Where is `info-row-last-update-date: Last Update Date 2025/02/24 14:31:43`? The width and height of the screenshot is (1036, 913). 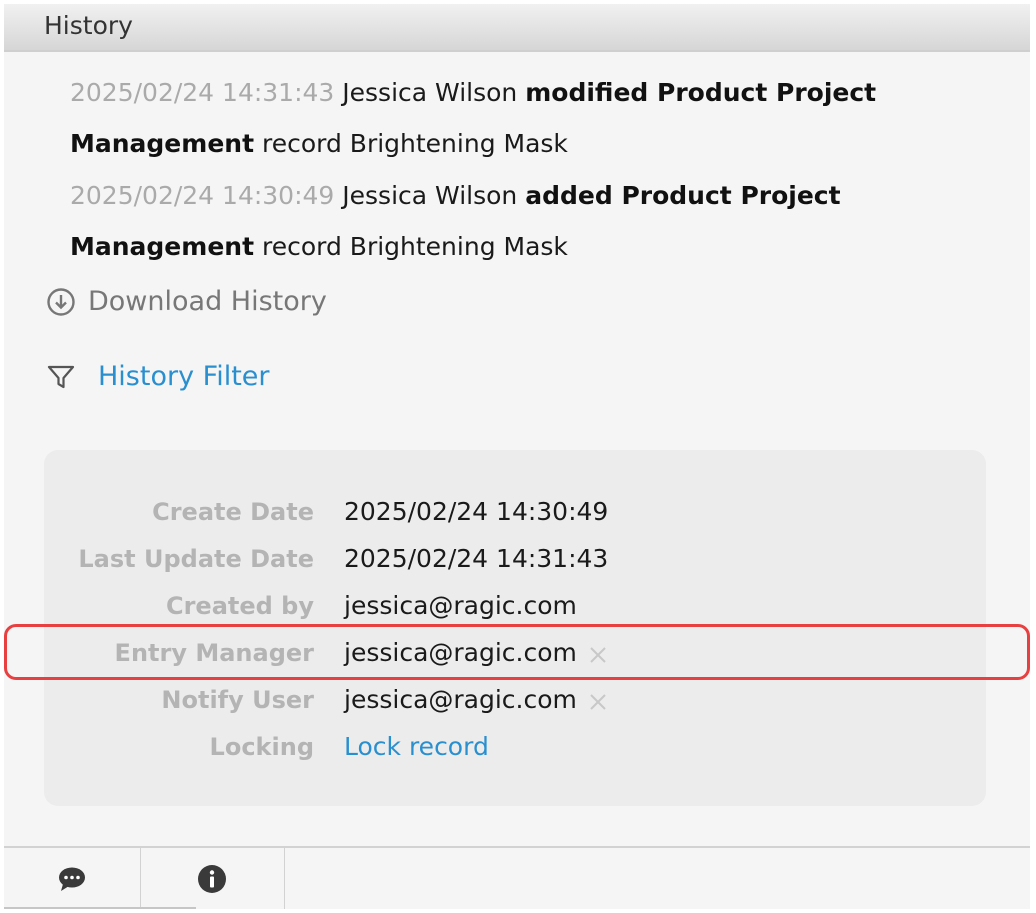
info-row-last-update-date: Last Update Date 2025/02/24 14:31:43 is located at coordinates (515, 559).